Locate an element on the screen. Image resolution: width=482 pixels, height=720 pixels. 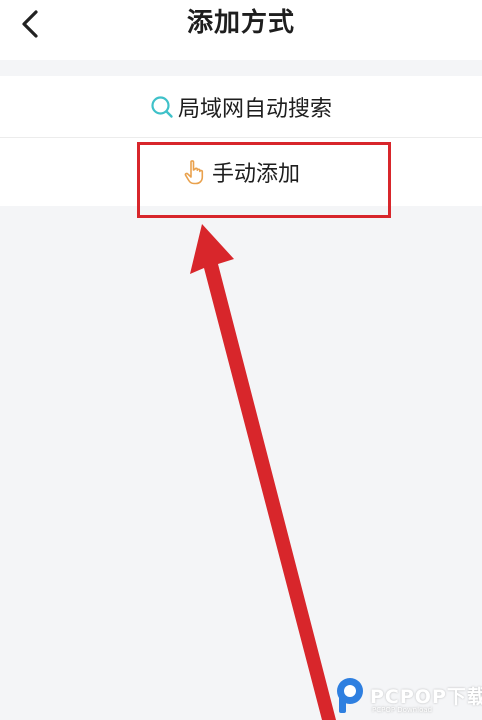
page-title: 添加方式 is located at coordinates (240, 23).